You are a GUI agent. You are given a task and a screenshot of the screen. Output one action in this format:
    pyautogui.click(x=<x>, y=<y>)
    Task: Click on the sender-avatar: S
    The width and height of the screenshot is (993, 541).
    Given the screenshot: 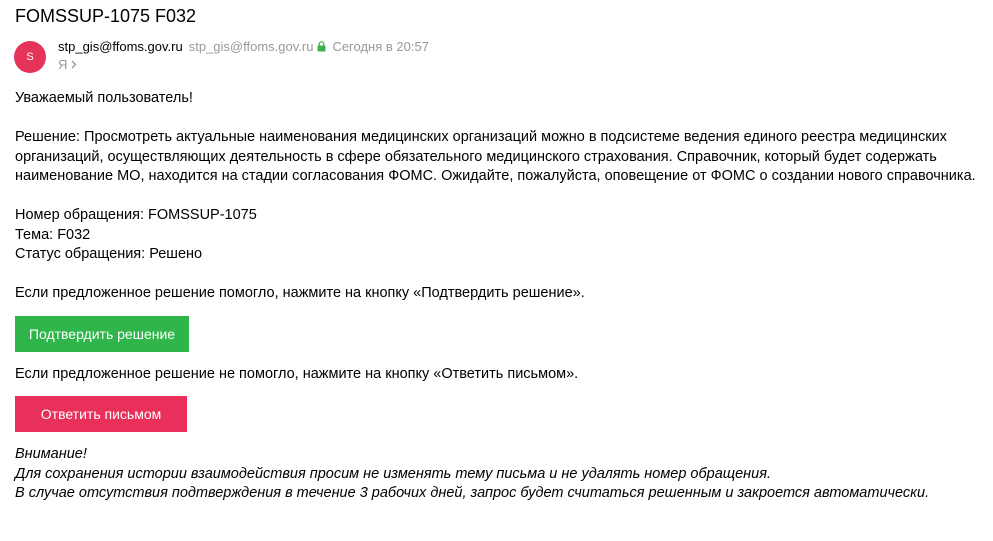 What is the action you would take?
    pyautogui.click(x=30, y=57)
    